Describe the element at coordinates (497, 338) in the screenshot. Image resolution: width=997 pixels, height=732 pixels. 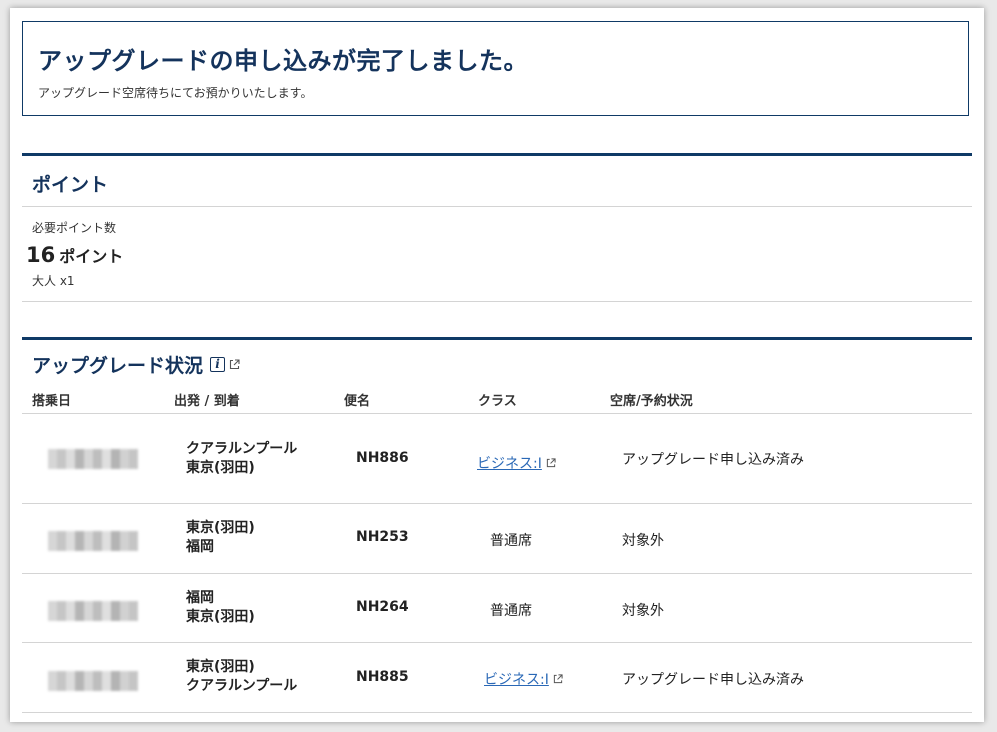
I see `status-section-rule` at that location.